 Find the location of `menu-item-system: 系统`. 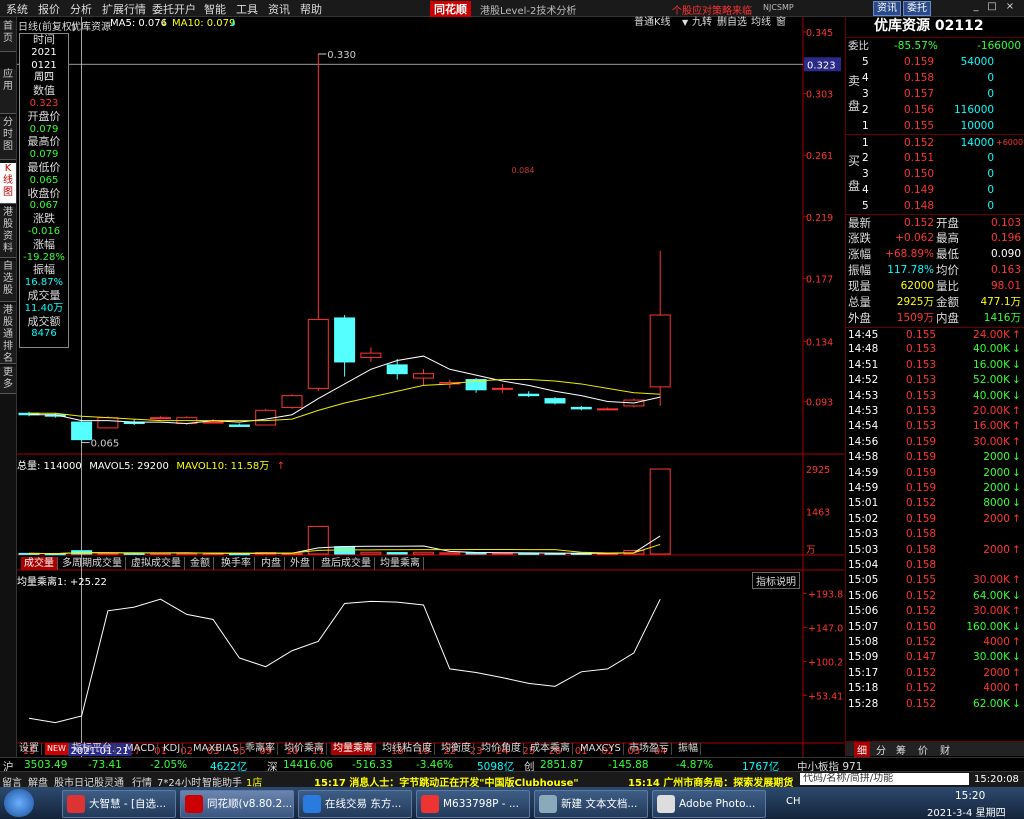

menu-item-system: 系统 is located at coordinates (17, 9).